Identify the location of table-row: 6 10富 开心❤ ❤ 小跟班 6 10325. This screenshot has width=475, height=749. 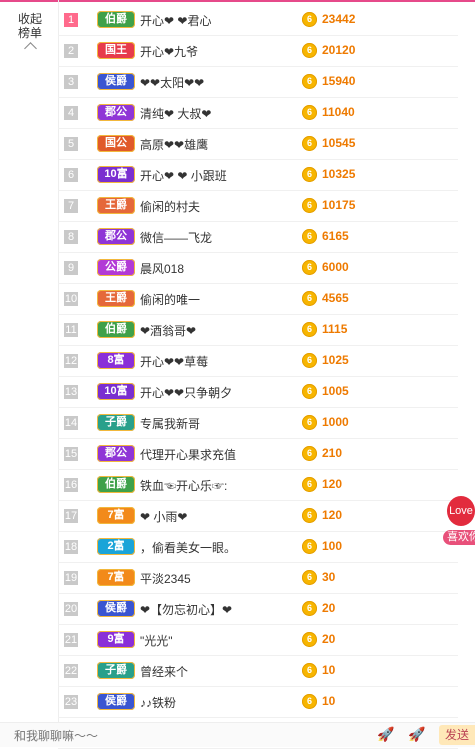
(258, 175).